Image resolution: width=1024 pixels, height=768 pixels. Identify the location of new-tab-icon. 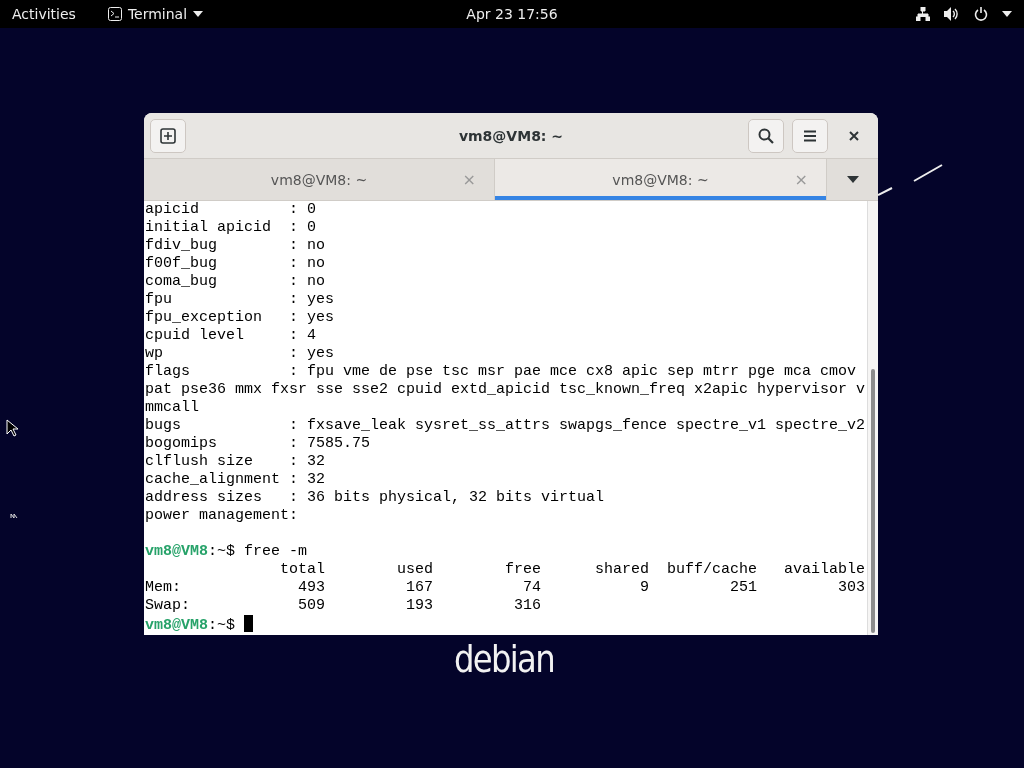
(168, 135).